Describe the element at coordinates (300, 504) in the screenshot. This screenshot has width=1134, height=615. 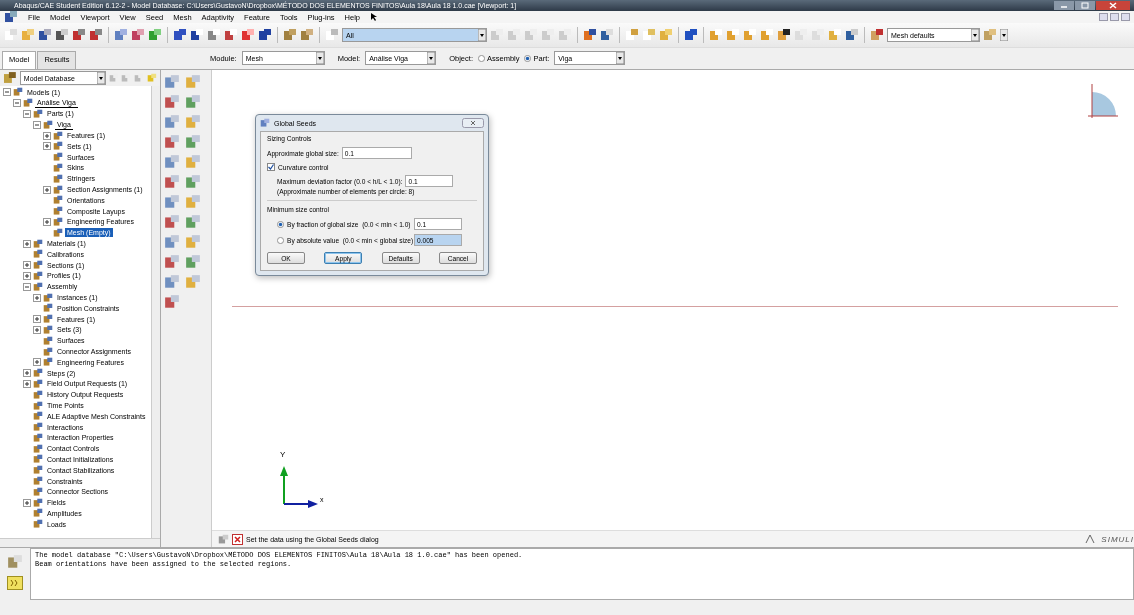
I see `x-axis-arrow` at that location.